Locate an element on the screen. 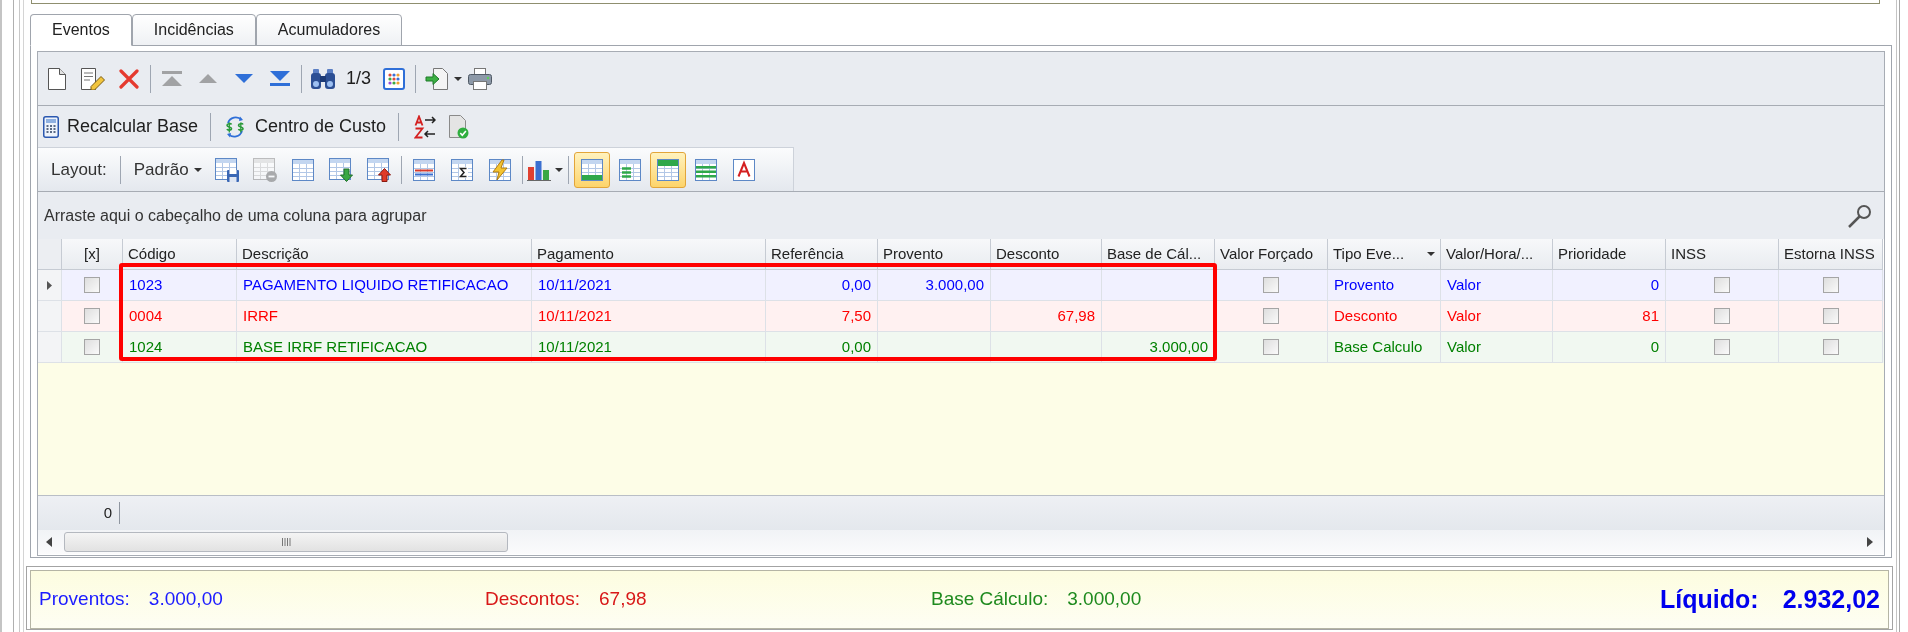 Image resolution: width=1908 pixels, height=632 pixels. total-value: 67,98 is located at coordinates (623, 599).